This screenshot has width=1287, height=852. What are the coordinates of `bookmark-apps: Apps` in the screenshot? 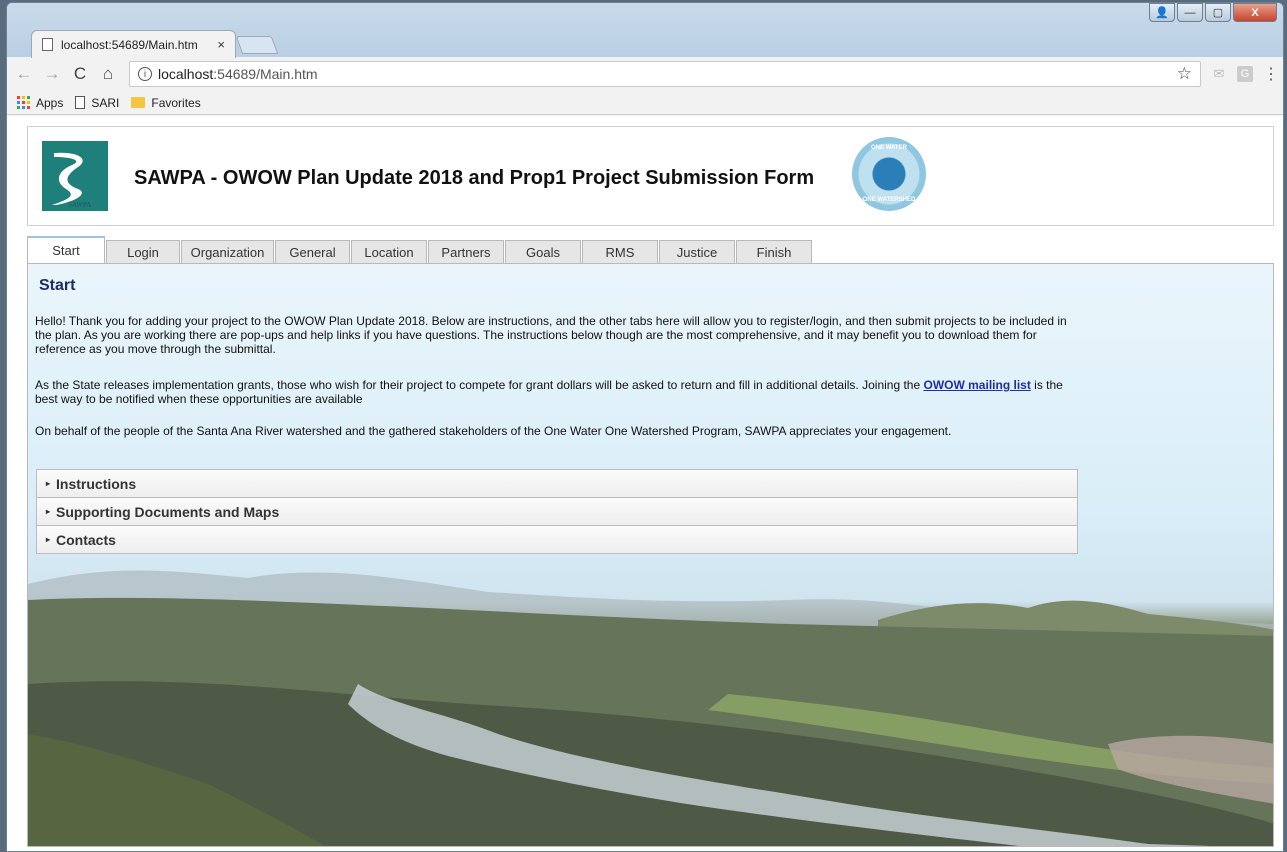 It's located at (40, 103).